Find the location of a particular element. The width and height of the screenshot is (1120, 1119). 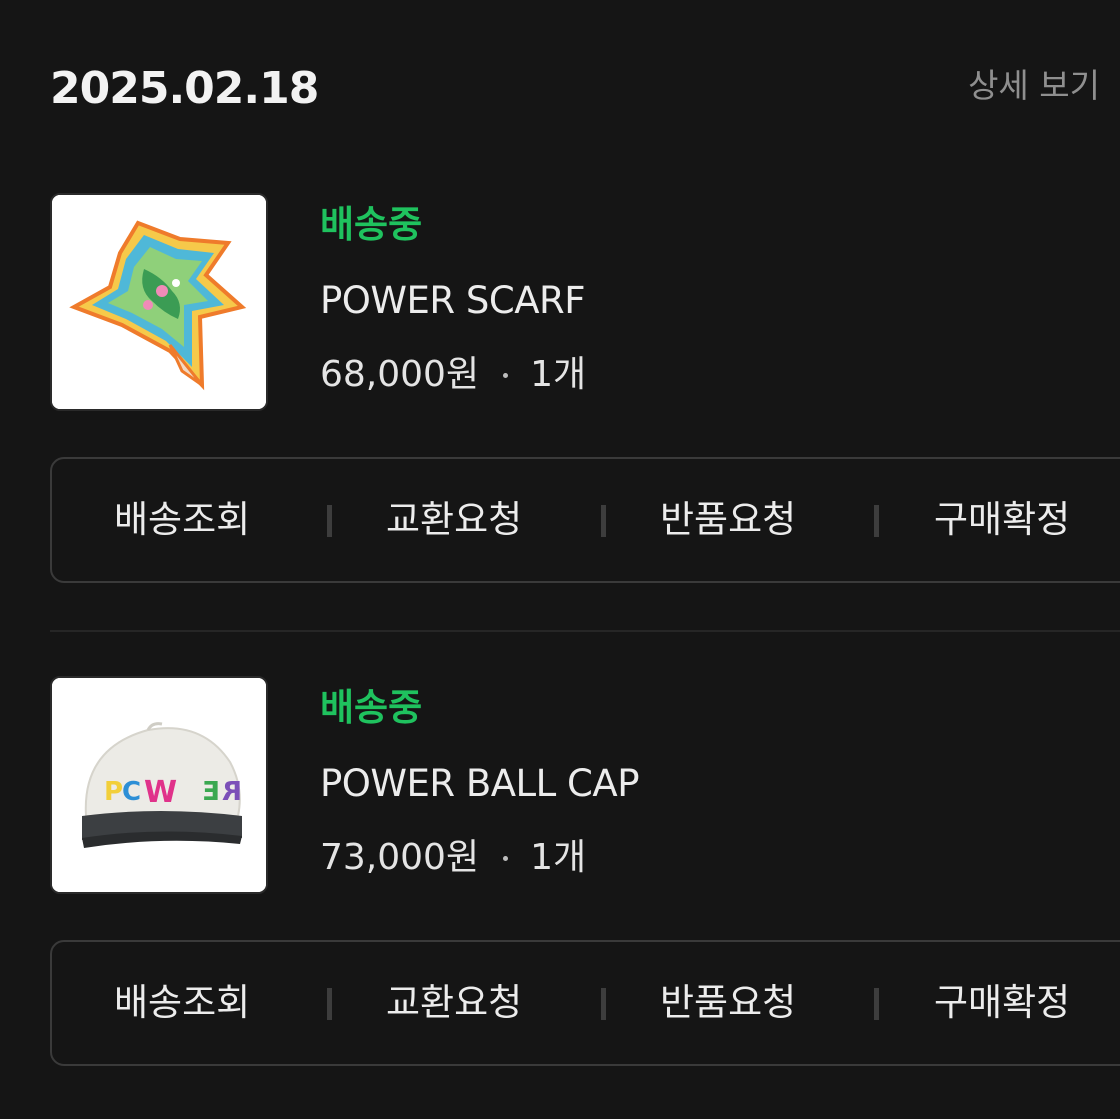

cap-image: P C W E R is located at coordinates (159, 785).